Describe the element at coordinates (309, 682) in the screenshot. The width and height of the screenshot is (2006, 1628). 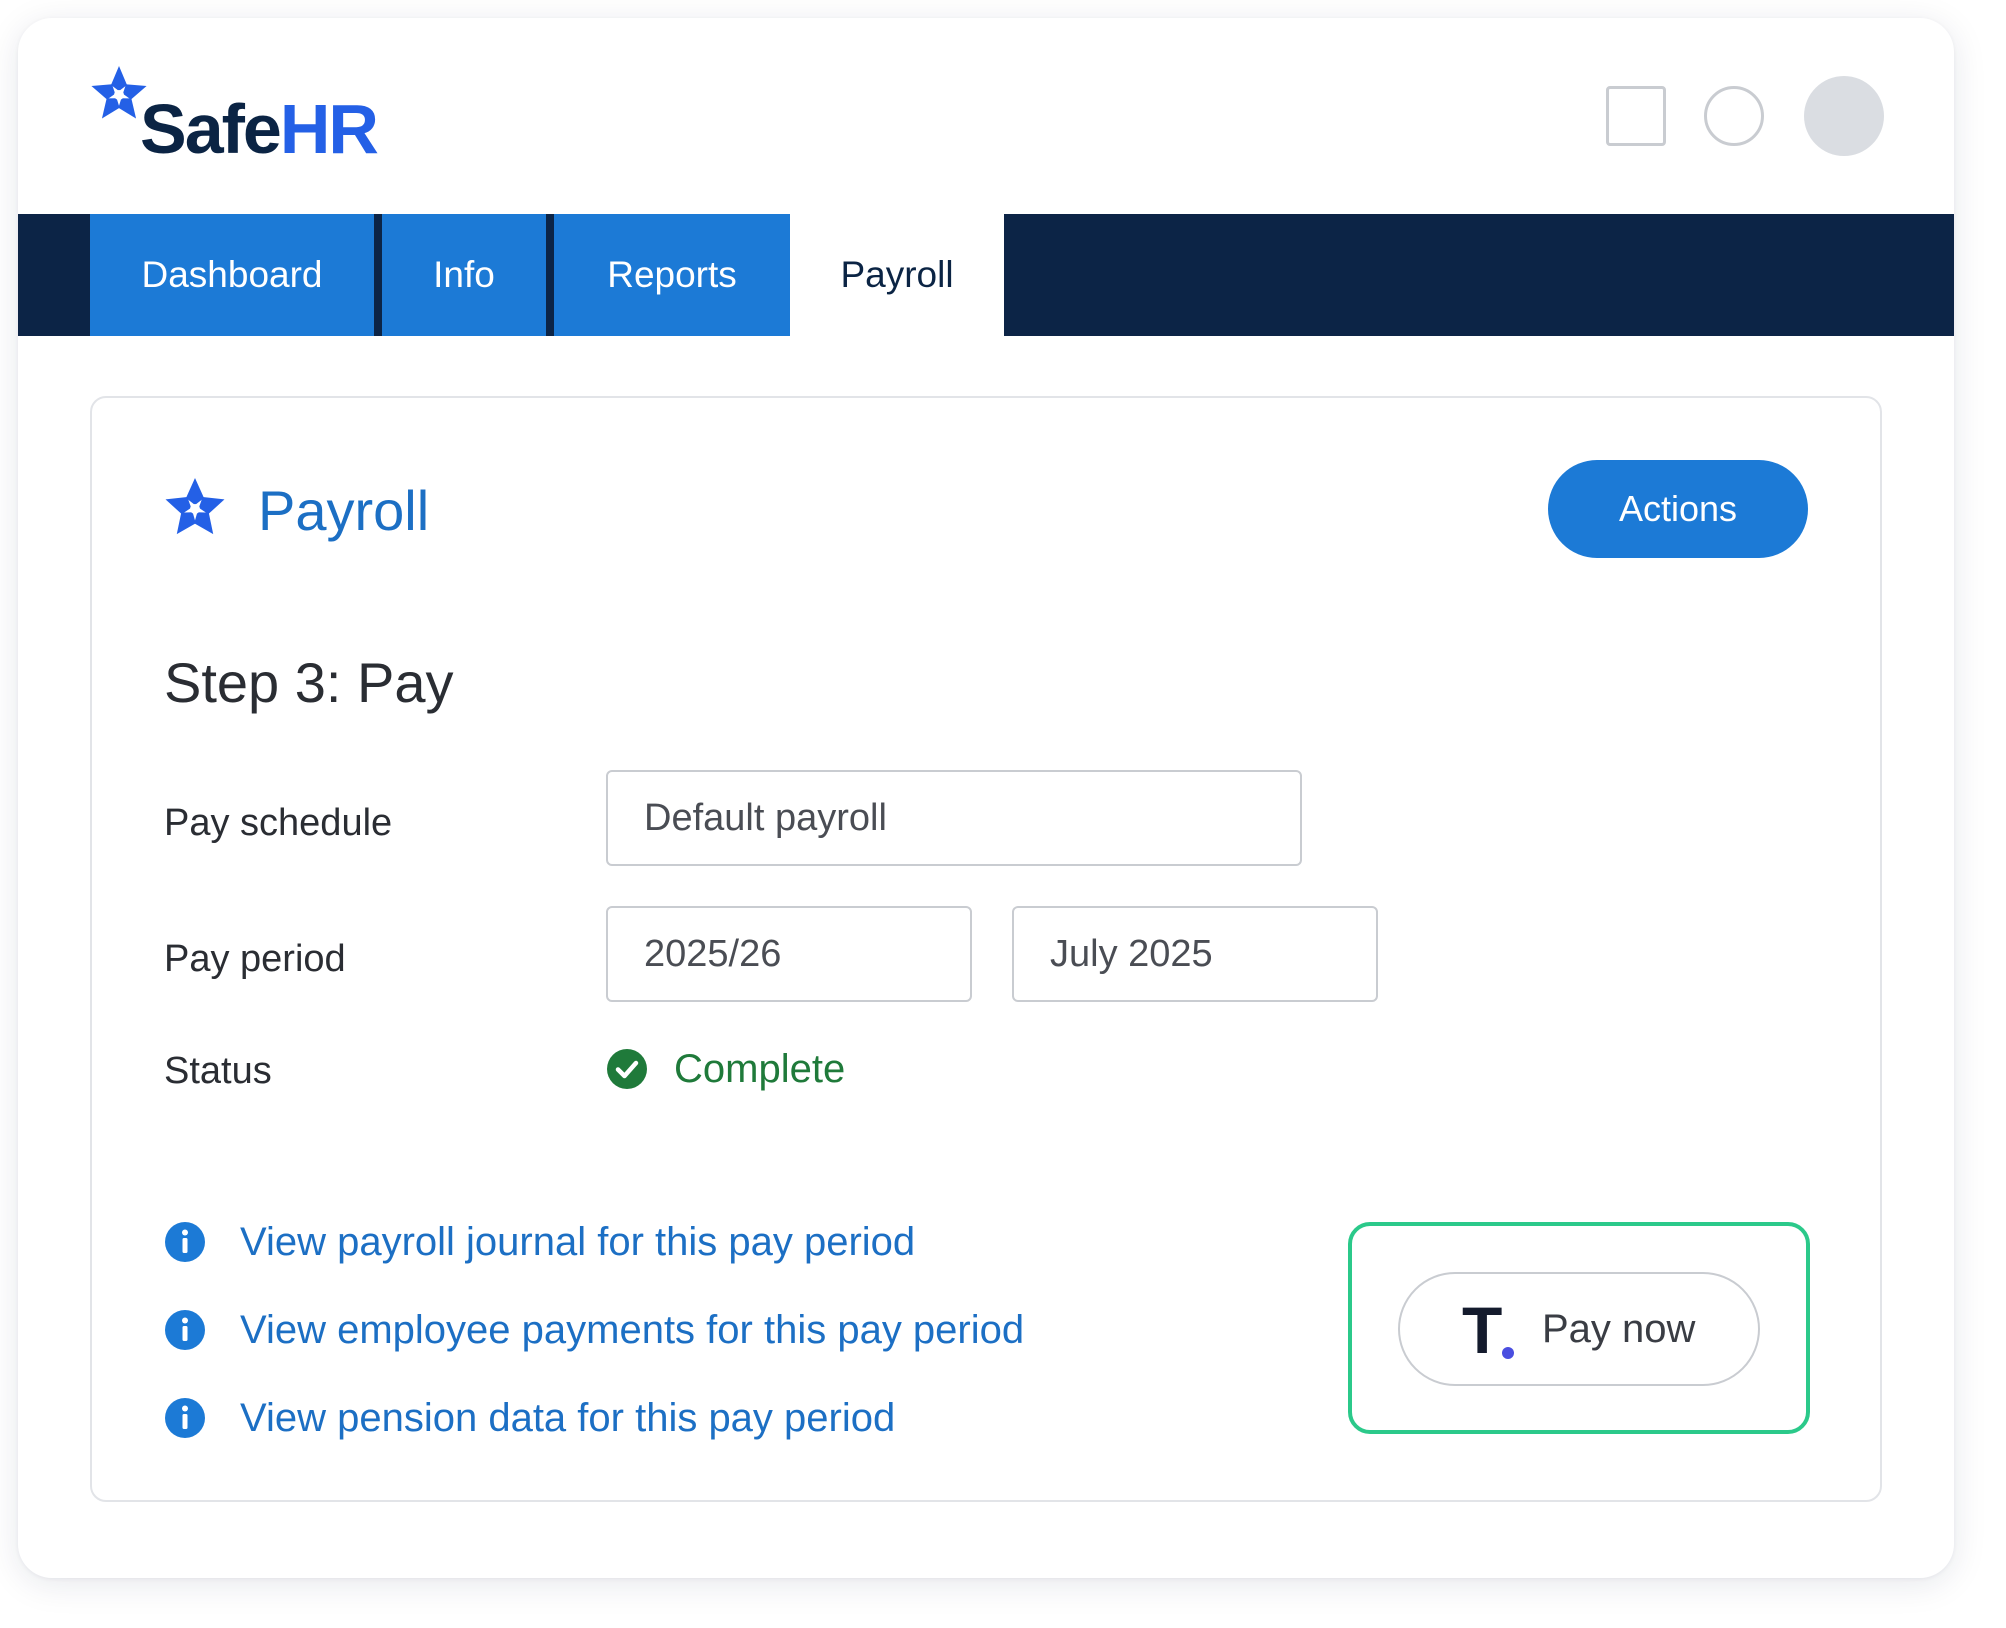
I see `step-title: Step 3: Pay` at that location.